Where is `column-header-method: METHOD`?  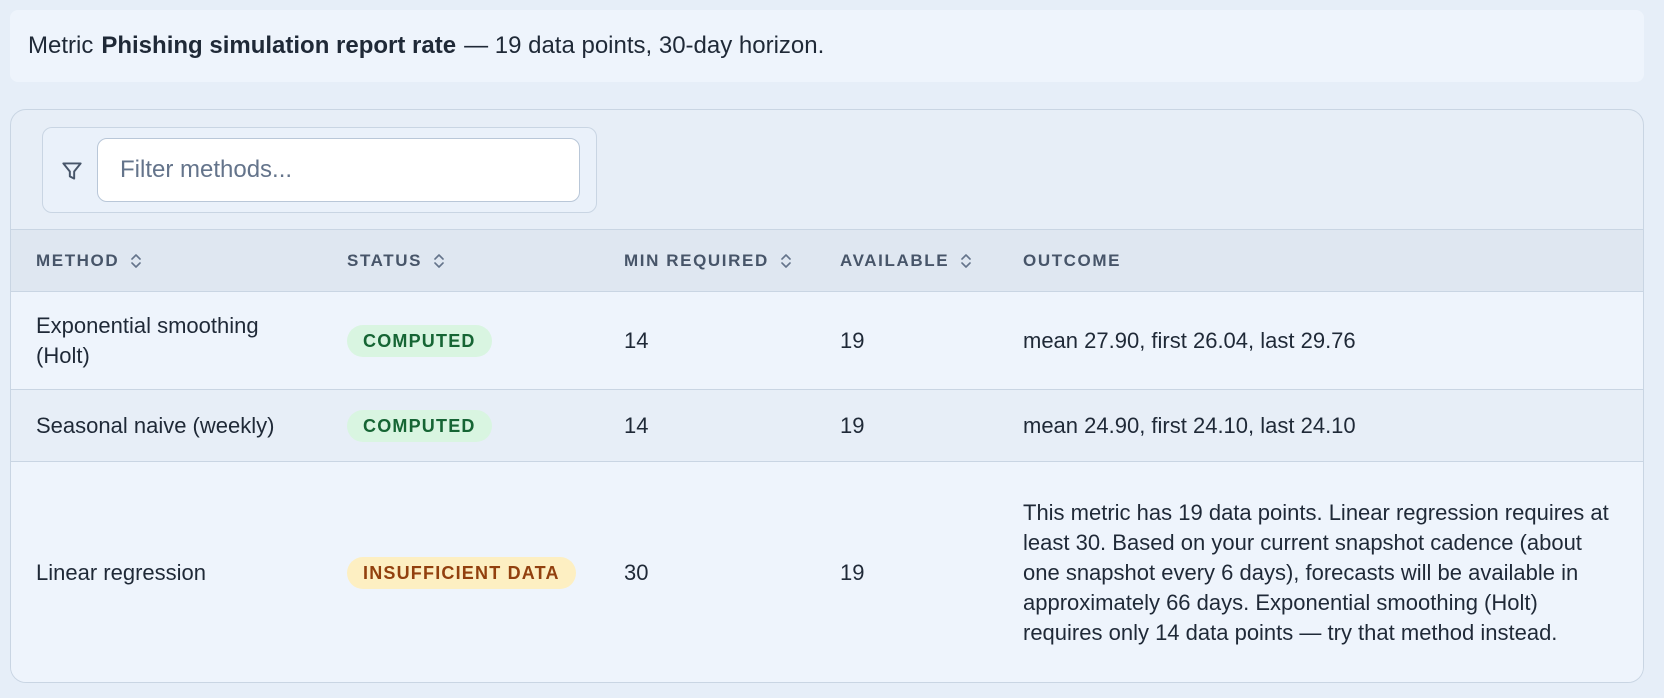
column-header-method: METHOD is located at coordinates (89, 260).